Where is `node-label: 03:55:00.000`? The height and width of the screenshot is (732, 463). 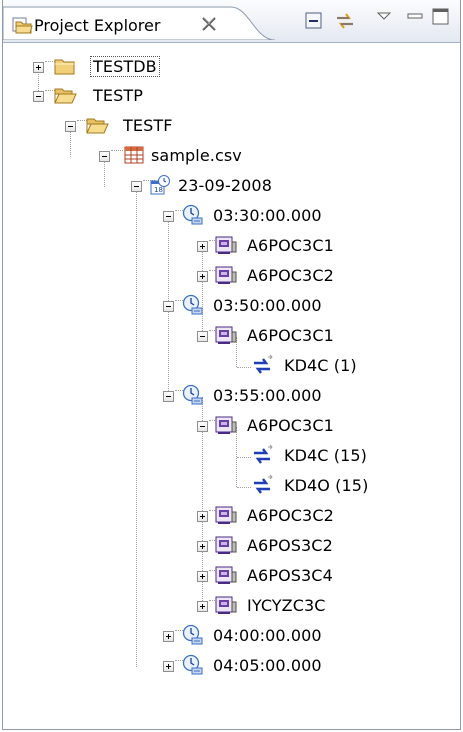
node-label: 03:55:00.000 is located at coordinates (267, 395).